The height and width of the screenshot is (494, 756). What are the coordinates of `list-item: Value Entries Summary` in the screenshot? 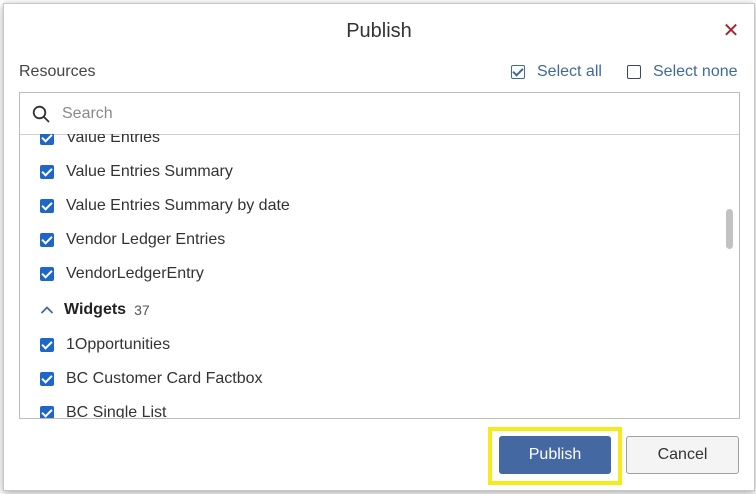 It's located at (136, 172).